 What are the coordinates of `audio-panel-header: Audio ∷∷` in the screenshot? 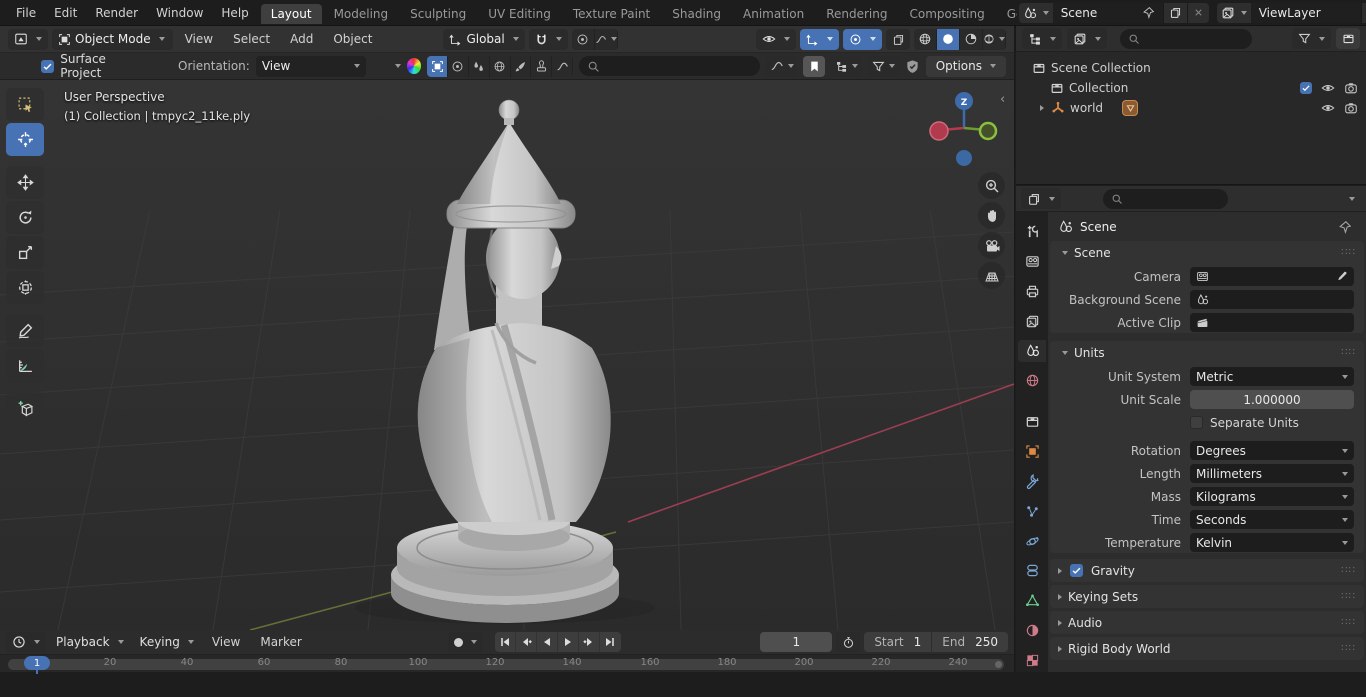 It's located at (1207, 622).